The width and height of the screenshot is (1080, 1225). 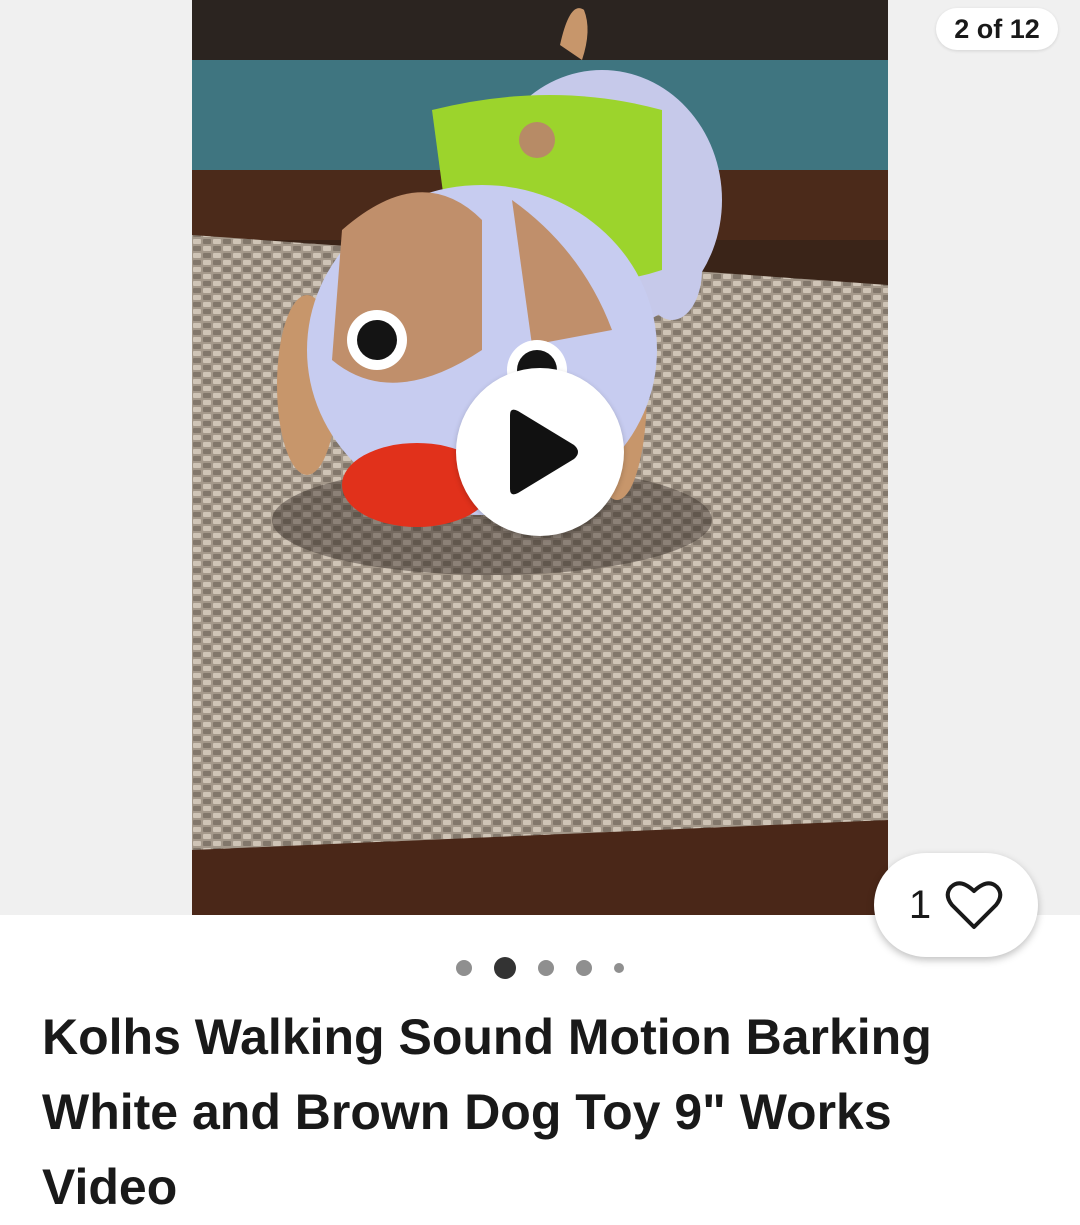 I want to click on gallery-pagination, so click(x=540, y=968).